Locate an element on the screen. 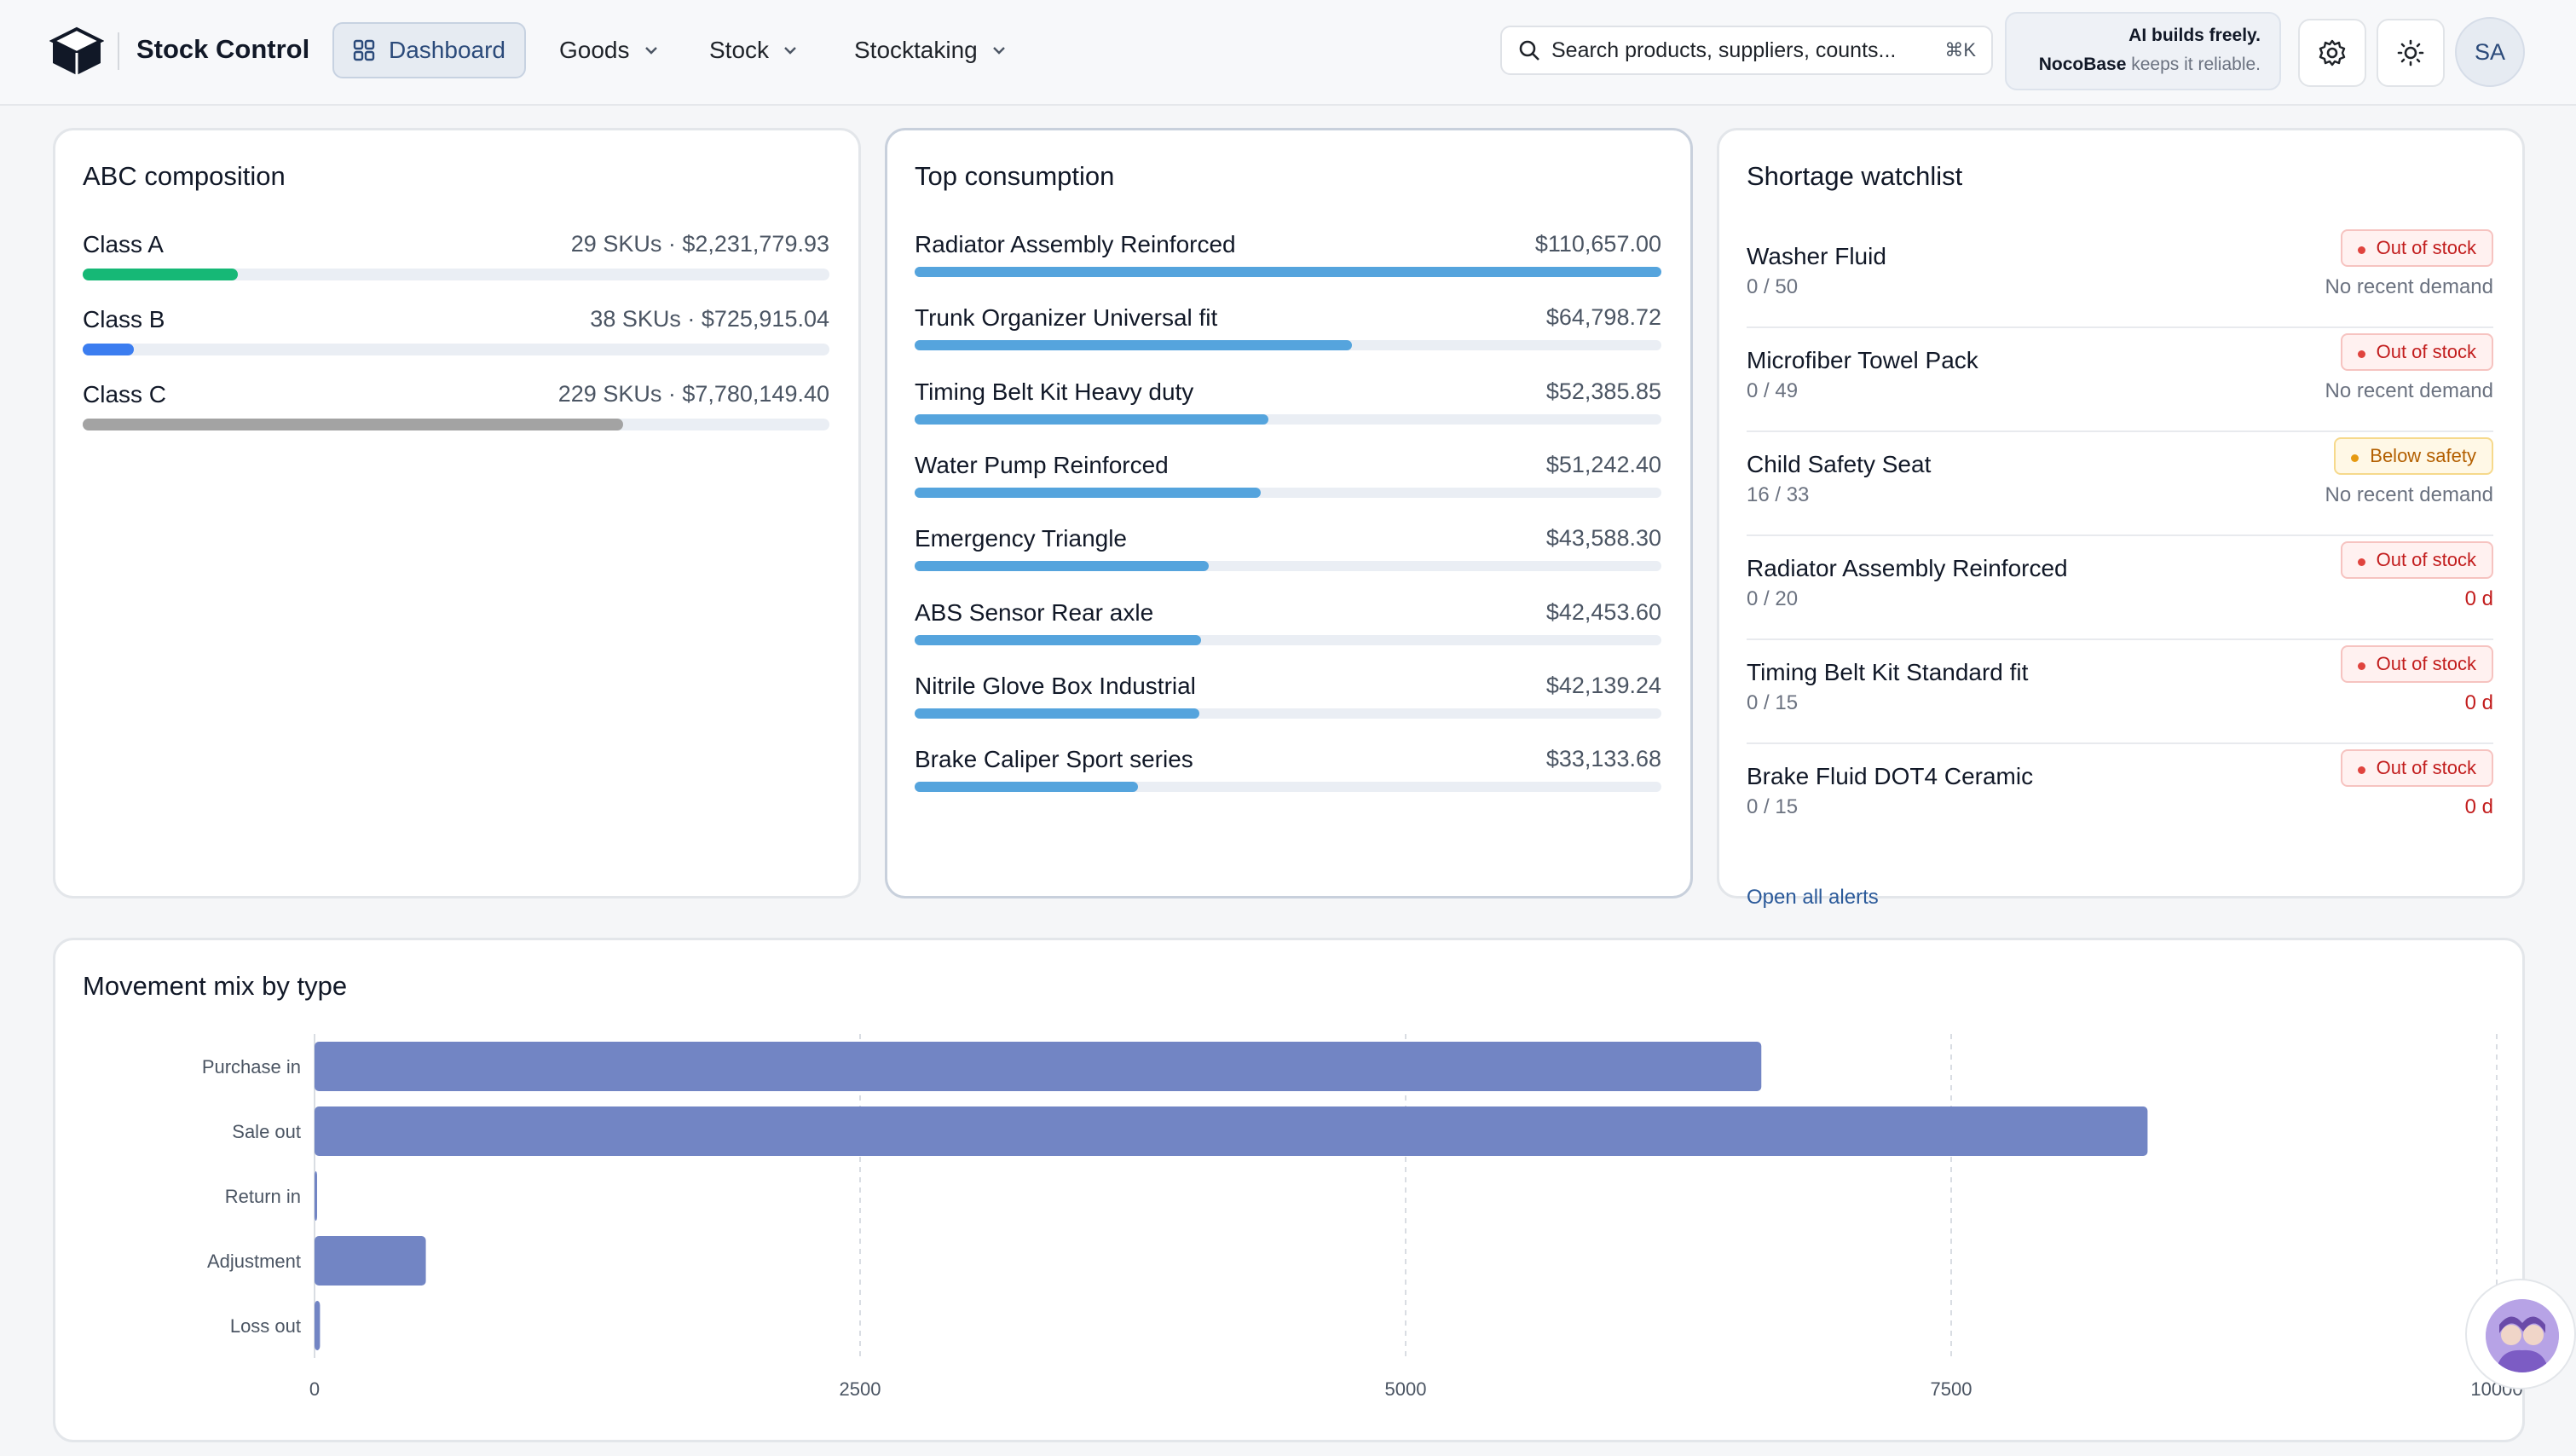 The width and height of the screenshot is (2576, 1456). nav-dashboard-label: Dashboard is located at coordinates (447, 50).